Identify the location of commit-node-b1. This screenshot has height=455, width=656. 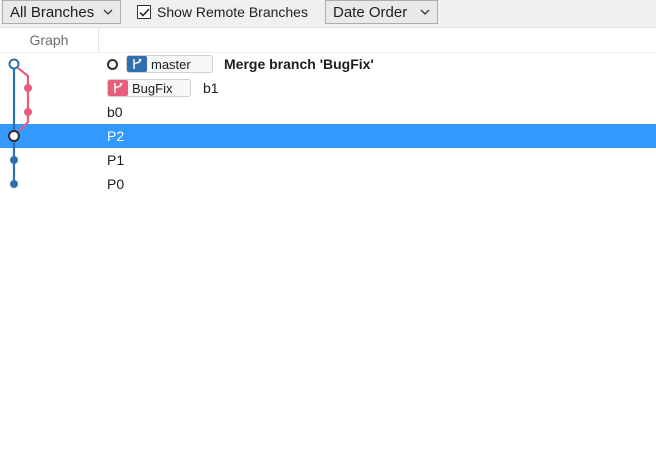
(28, 88).